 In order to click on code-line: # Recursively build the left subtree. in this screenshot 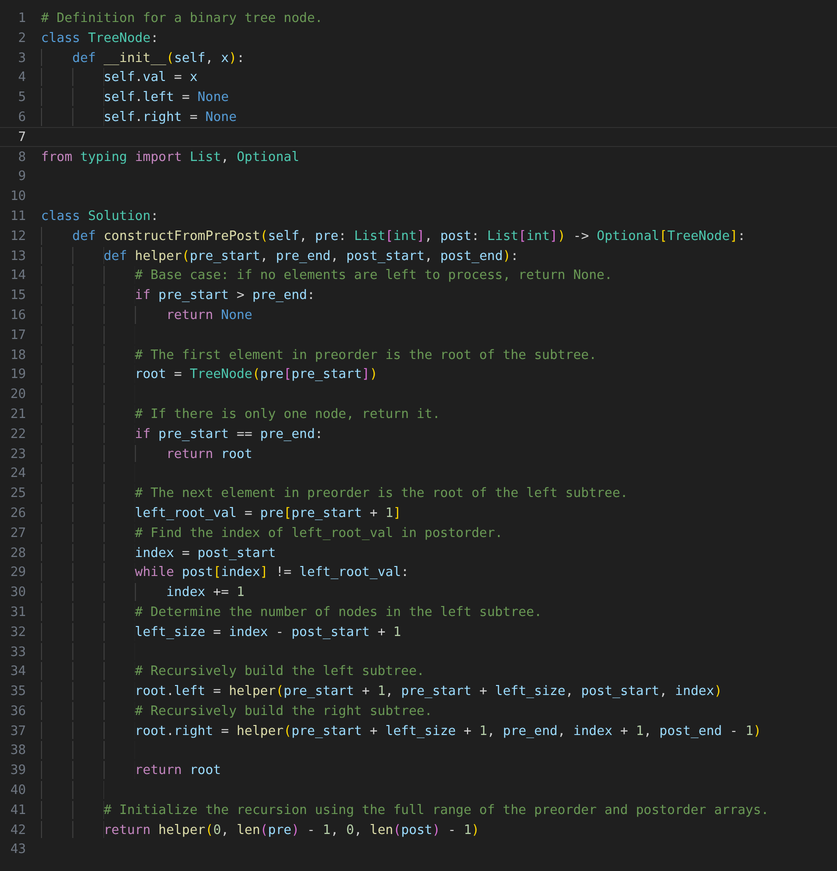, I will do `click(279, 671)`.